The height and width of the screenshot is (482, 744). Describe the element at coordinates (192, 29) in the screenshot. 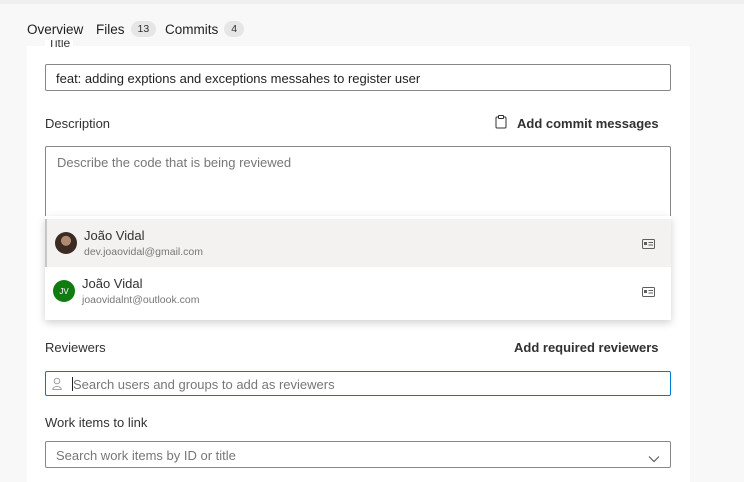

I see `tab-commits-label: Commits` at that location.